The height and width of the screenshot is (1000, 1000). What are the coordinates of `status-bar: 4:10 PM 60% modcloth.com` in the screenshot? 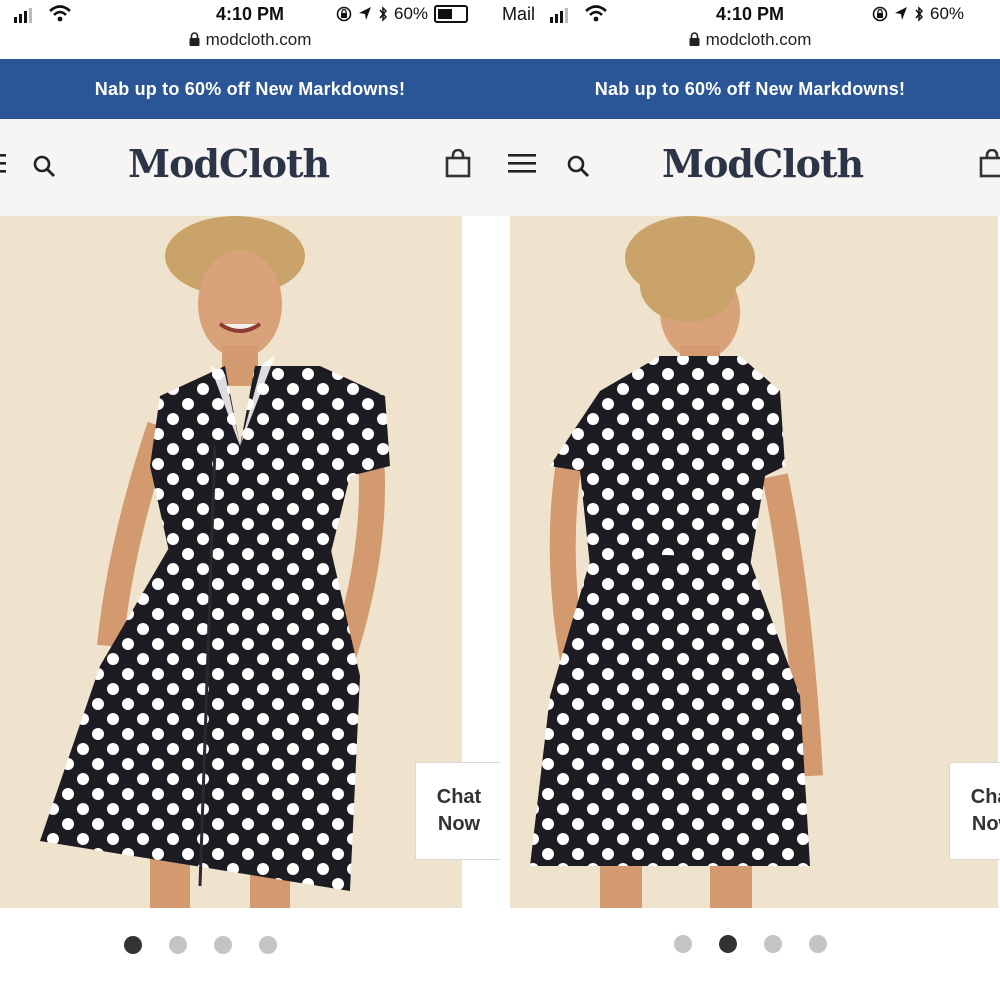 It's located at (250, 30).